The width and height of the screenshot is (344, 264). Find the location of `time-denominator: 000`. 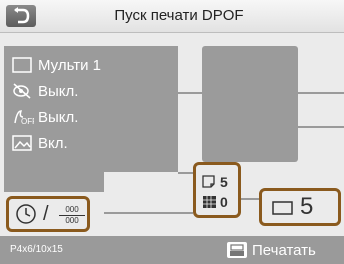

time-denominator: 000 is located at coordinates (72, 220).